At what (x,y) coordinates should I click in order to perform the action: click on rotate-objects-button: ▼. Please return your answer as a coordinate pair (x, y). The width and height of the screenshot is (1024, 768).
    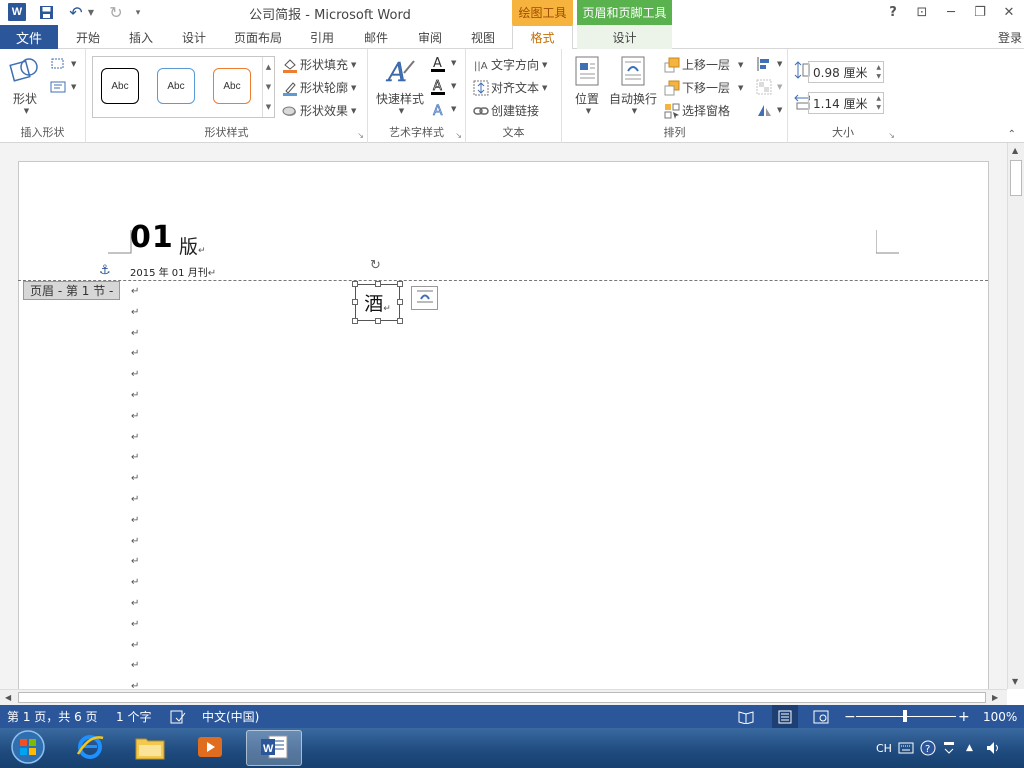
    Looking at the image, I should click on (769, 110).